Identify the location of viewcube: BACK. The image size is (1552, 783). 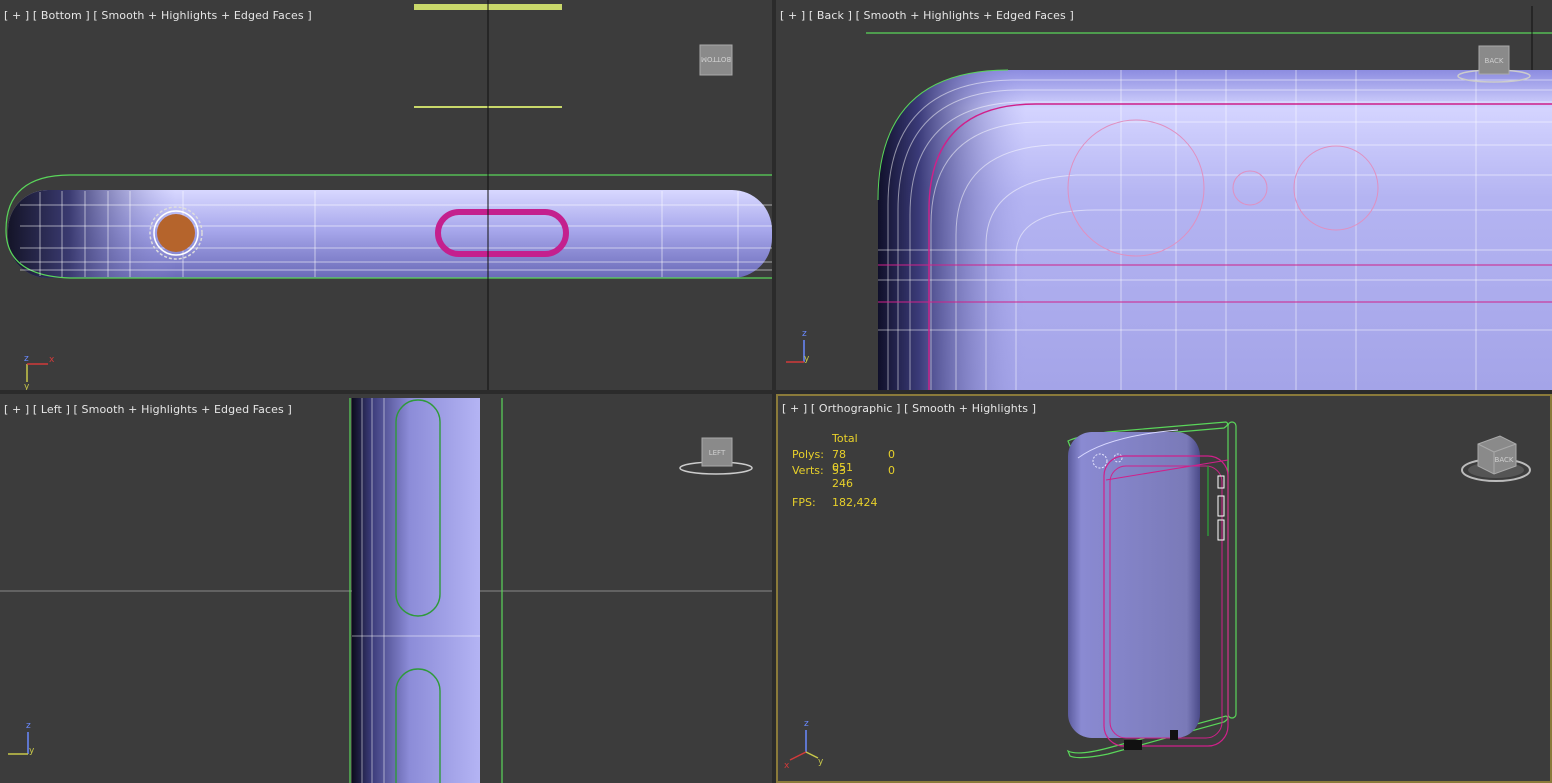
(1496, 458).